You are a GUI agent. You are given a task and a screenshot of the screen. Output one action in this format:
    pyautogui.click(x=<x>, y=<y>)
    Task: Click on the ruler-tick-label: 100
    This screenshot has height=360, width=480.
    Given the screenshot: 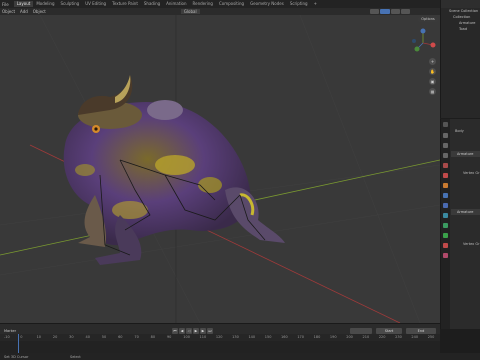 What is the action you would take?
    pyautogui.click(x=186, y=337)
    